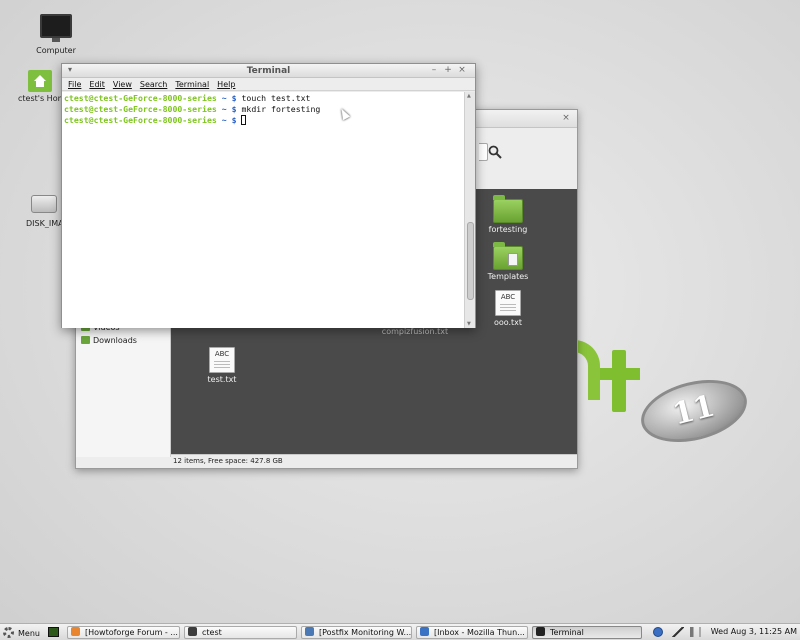  I want to click on minimize-icon: –, so click(434, 70).